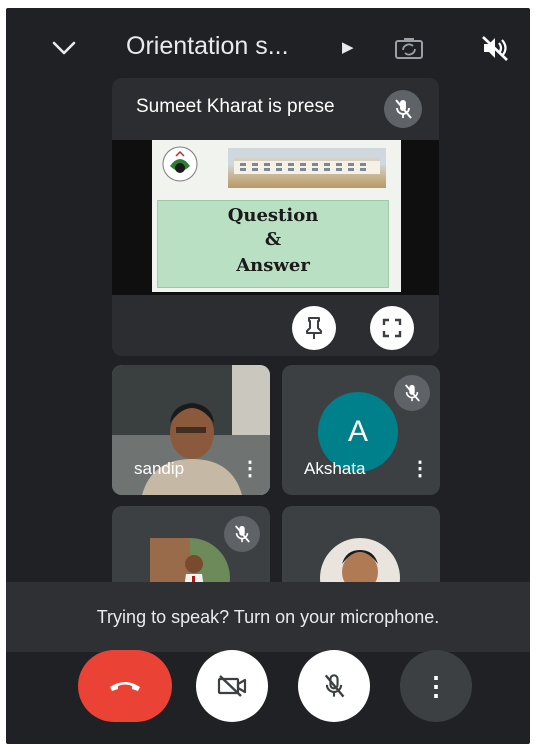 The image size is (537, 752). Describe the element at coordinates (361, 430) in the screenshot. I see `participant-tile-akshata: A Akshata ⋮` at that location.